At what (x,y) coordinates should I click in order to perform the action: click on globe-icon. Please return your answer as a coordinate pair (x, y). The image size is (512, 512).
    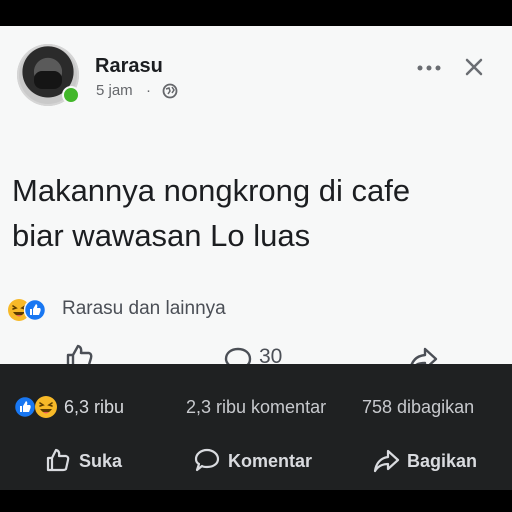
    Looking at the image, I should click on (170, 91).